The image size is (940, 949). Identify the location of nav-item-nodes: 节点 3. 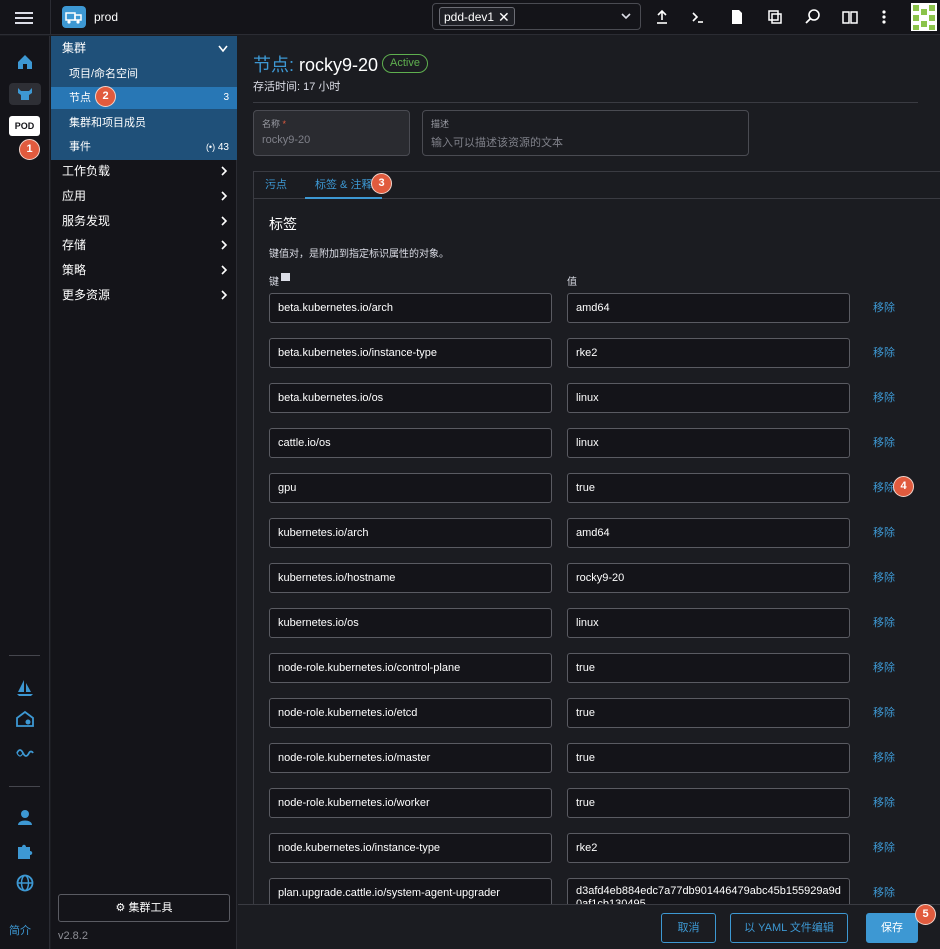
(144, 98).